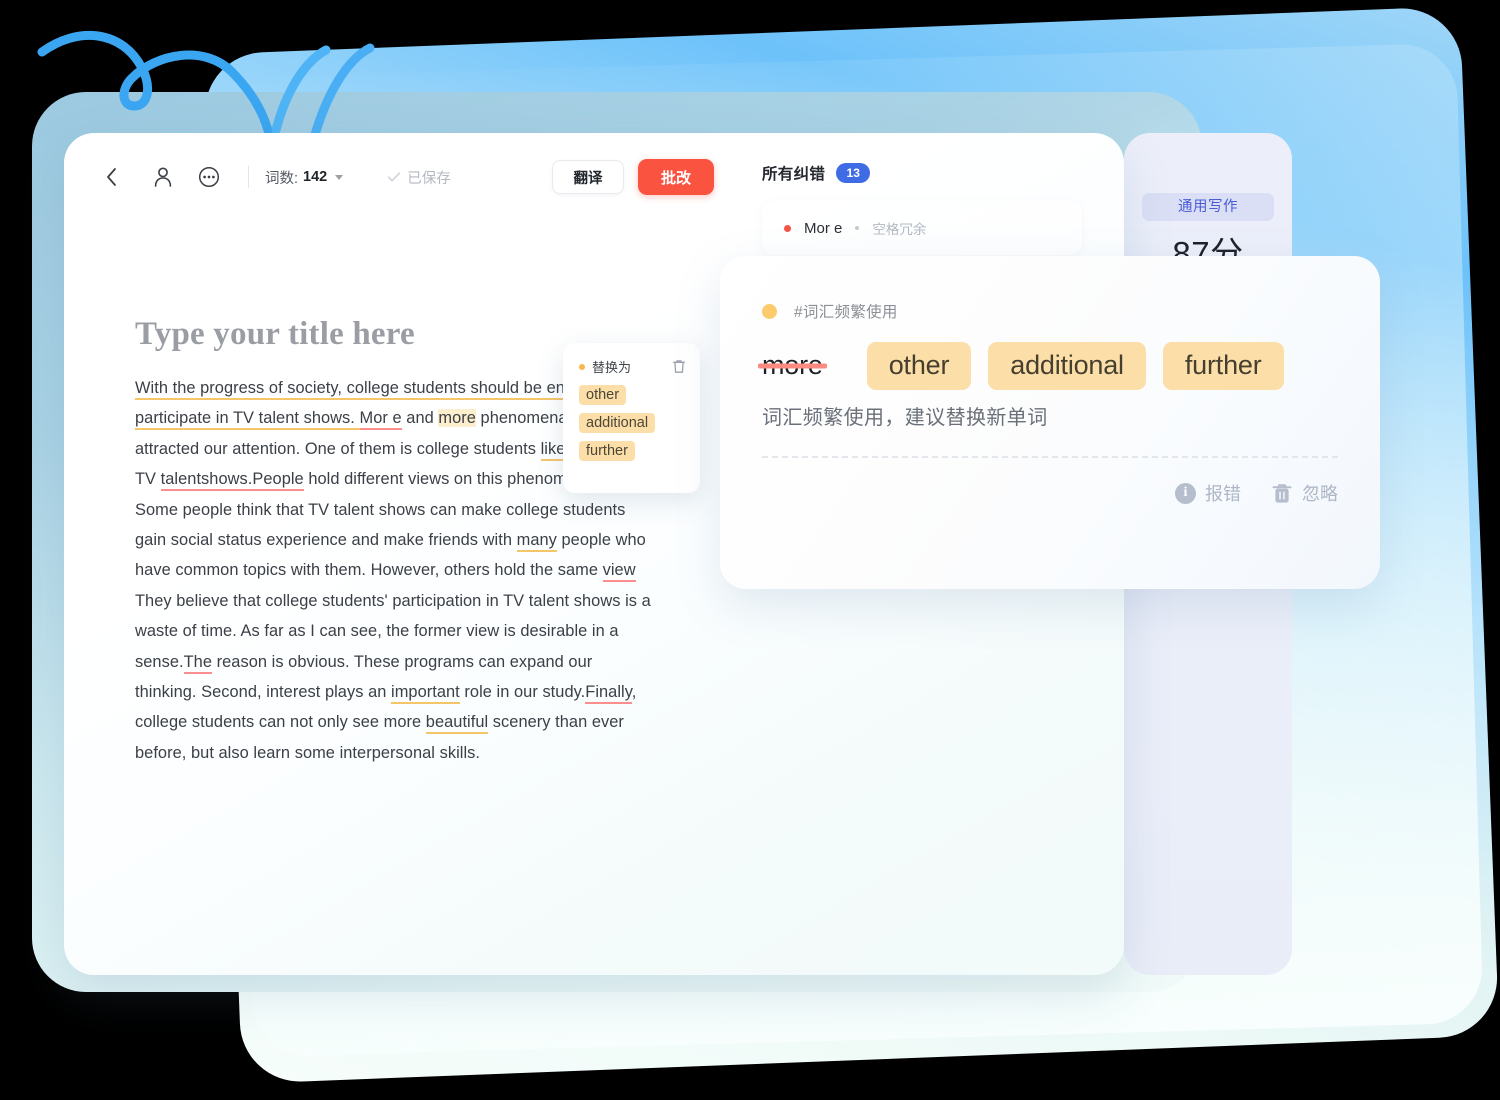 The width and height of the screenshot is (1500, 1100). I want to click on inline-replace-header: 替换为, so click(632, 366).